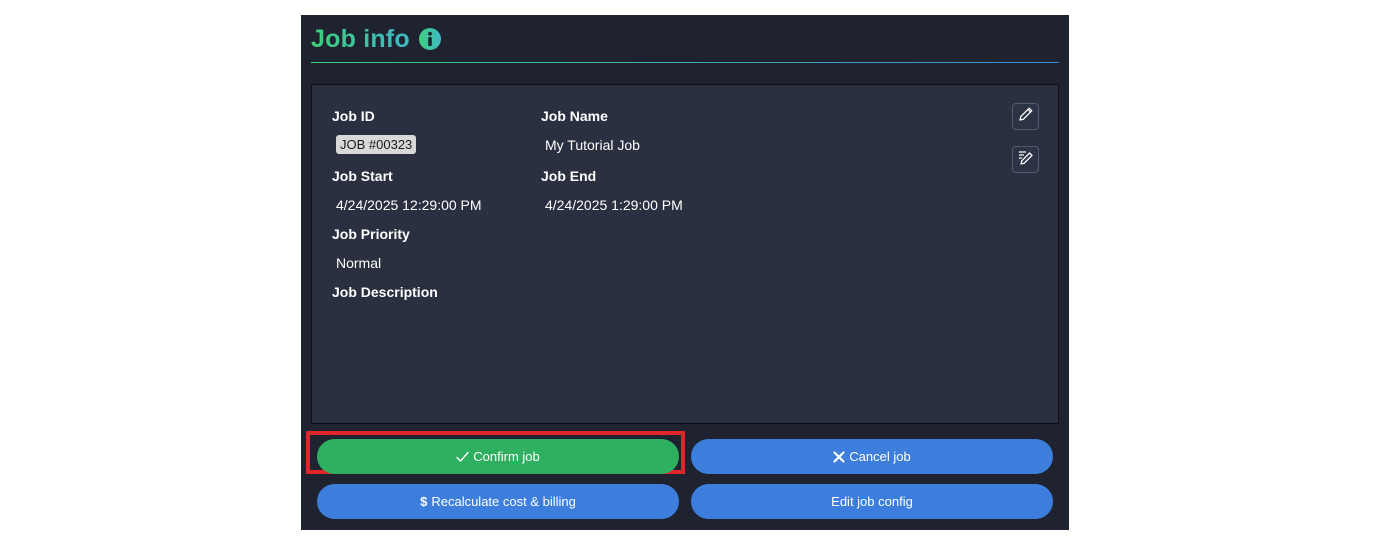  I want to click on cancel-job-label: Cancel job, so click(880, 456).